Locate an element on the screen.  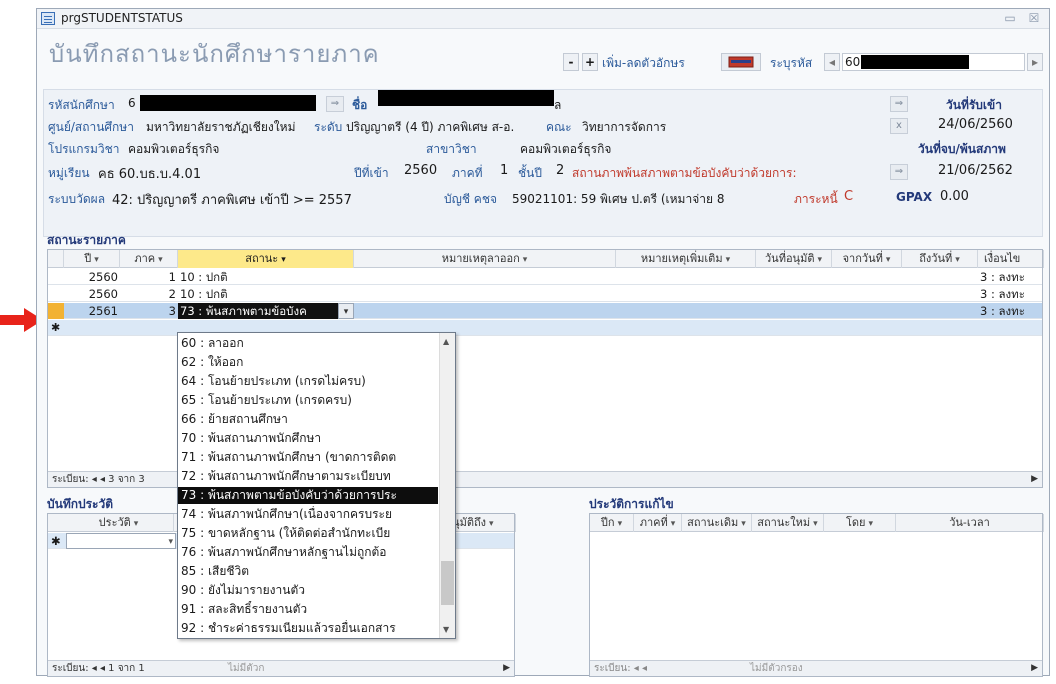
scroll-up-icon: ▲ is located at coordinates (446, 341).